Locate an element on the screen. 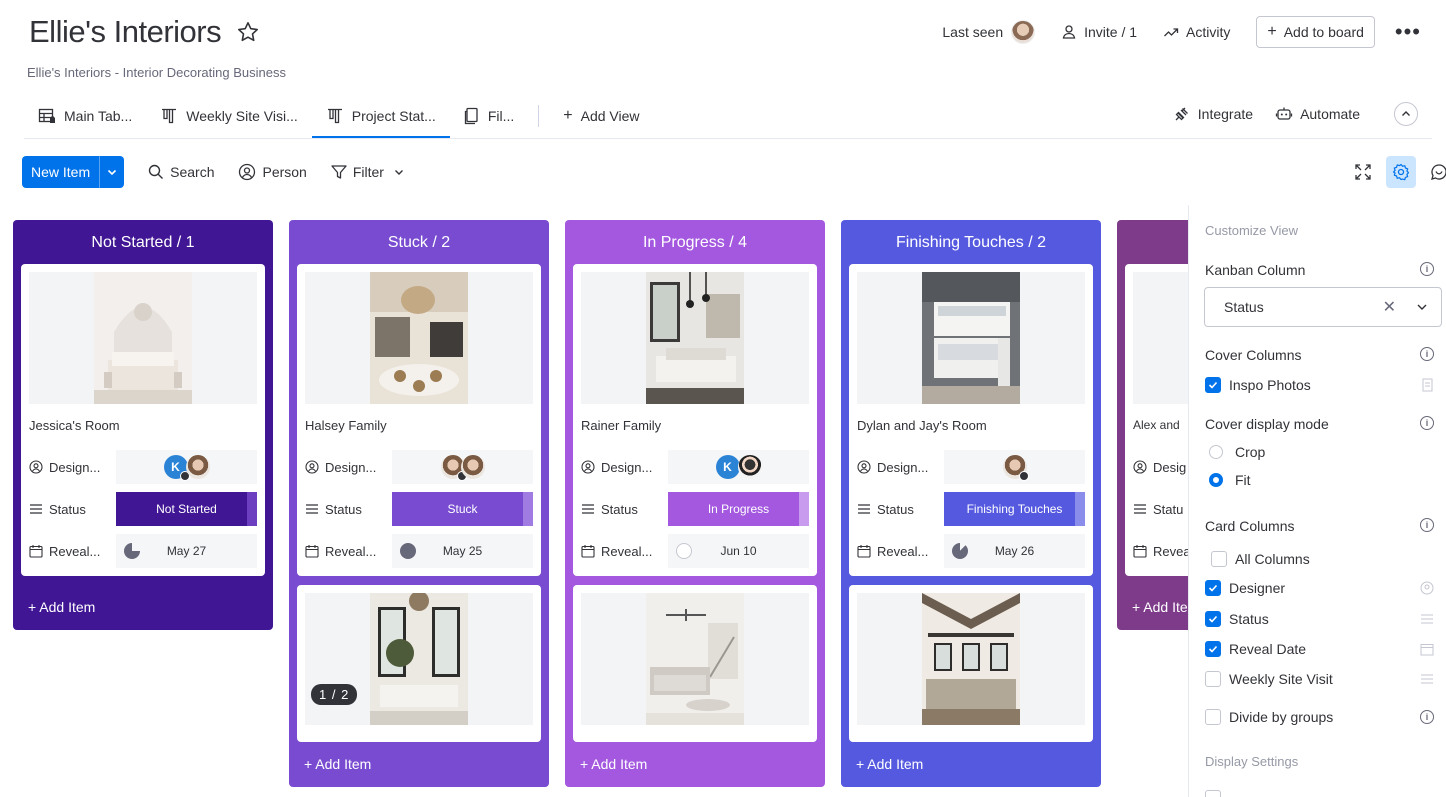 This screenshot has height=797, width=1446. last-seen: Last seen is located at coordinates (989, 32).